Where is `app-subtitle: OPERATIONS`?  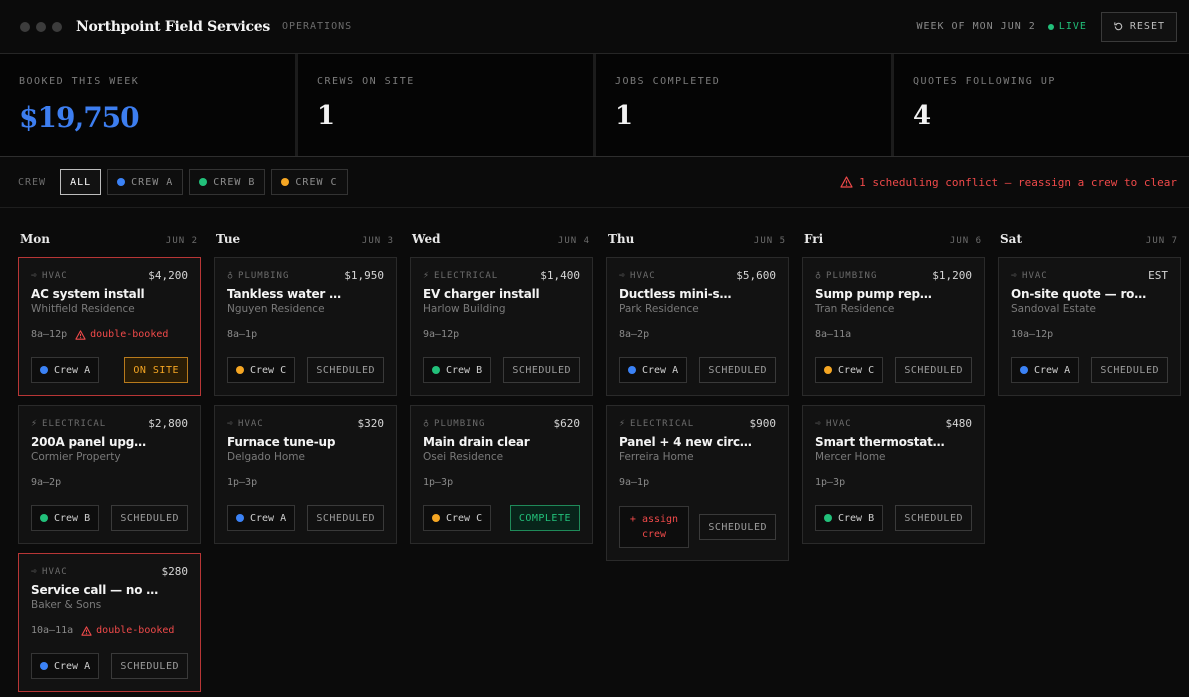
app-subtitle: OPERATIONS is located at coordinates (317, 26).